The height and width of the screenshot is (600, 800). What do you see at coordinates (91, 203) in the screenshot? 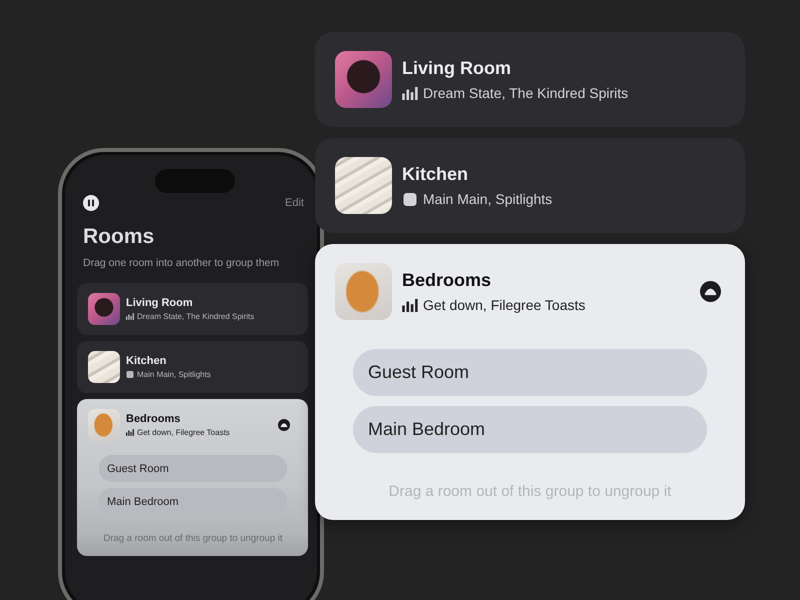
I see `pause-icon` at bounding box center [91, 203].